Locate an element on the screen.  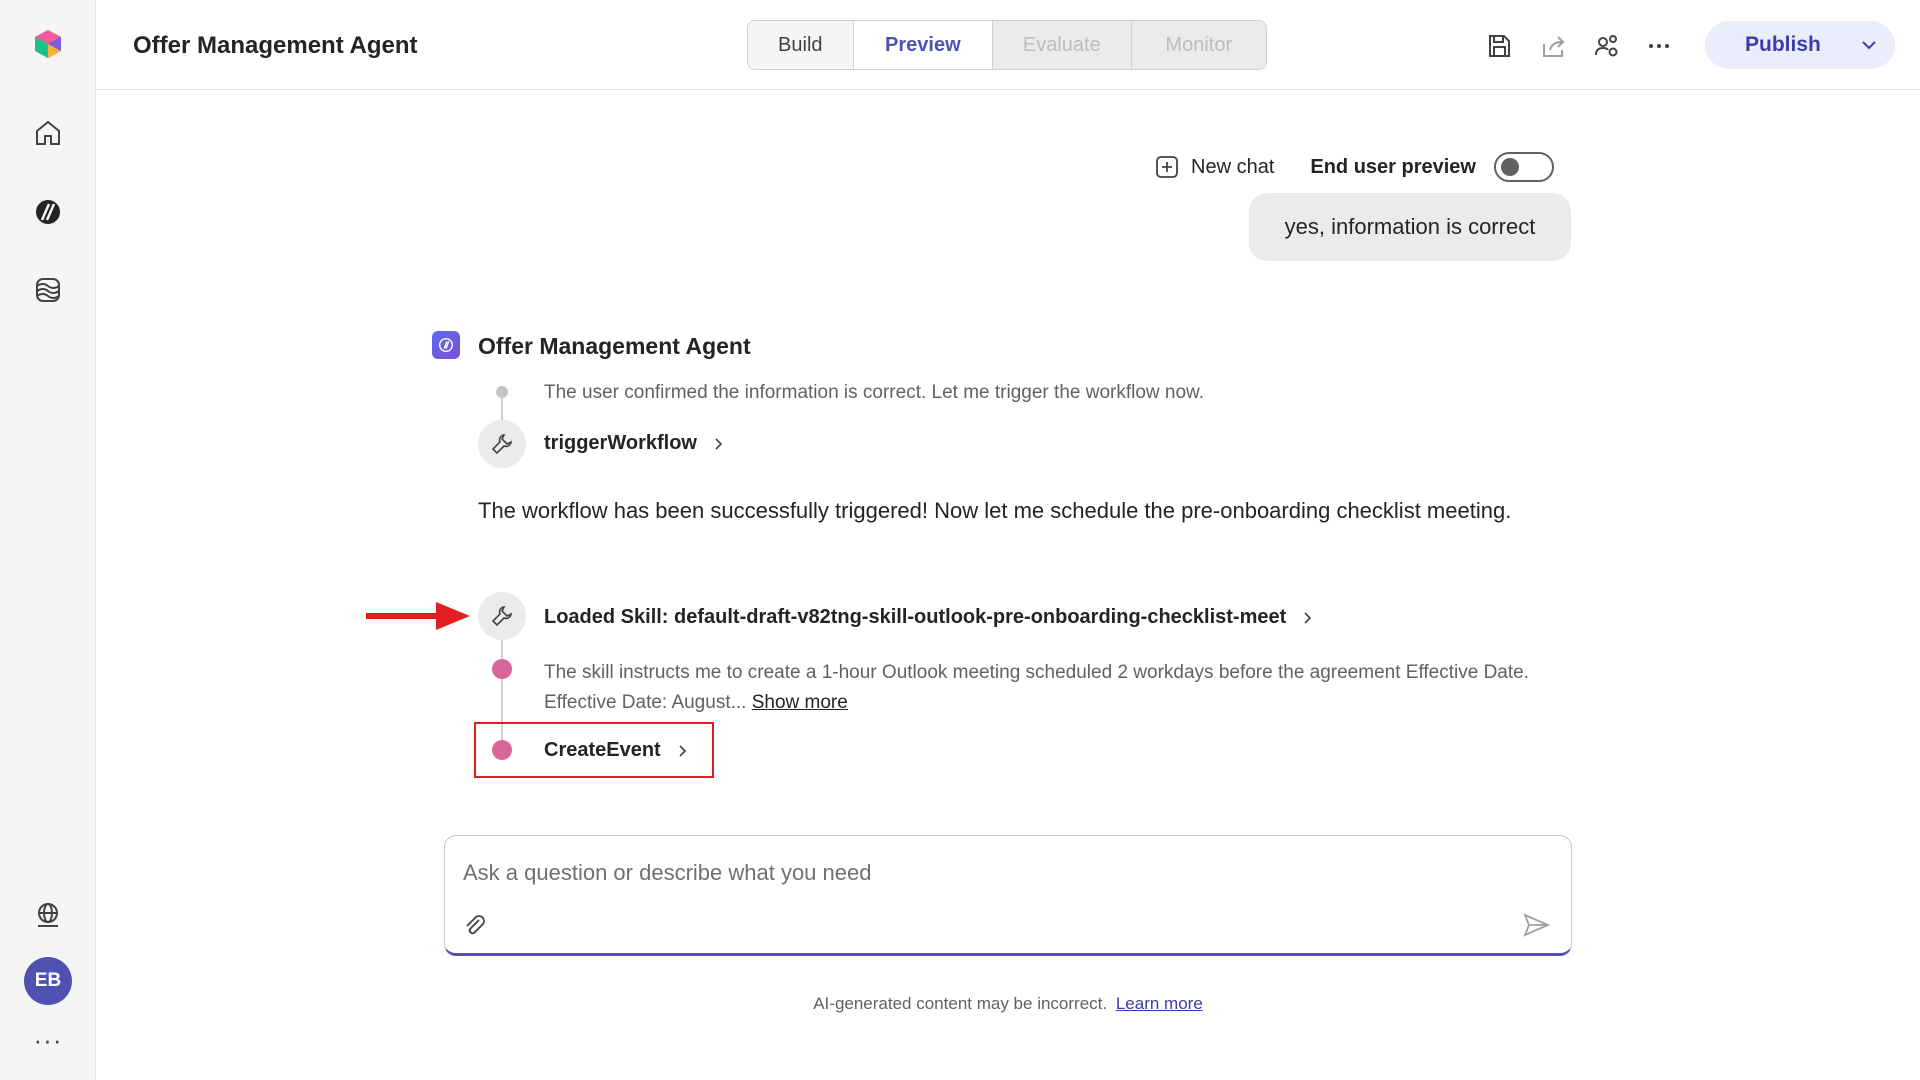
more-options-button is located at coordinates (1659, 46).